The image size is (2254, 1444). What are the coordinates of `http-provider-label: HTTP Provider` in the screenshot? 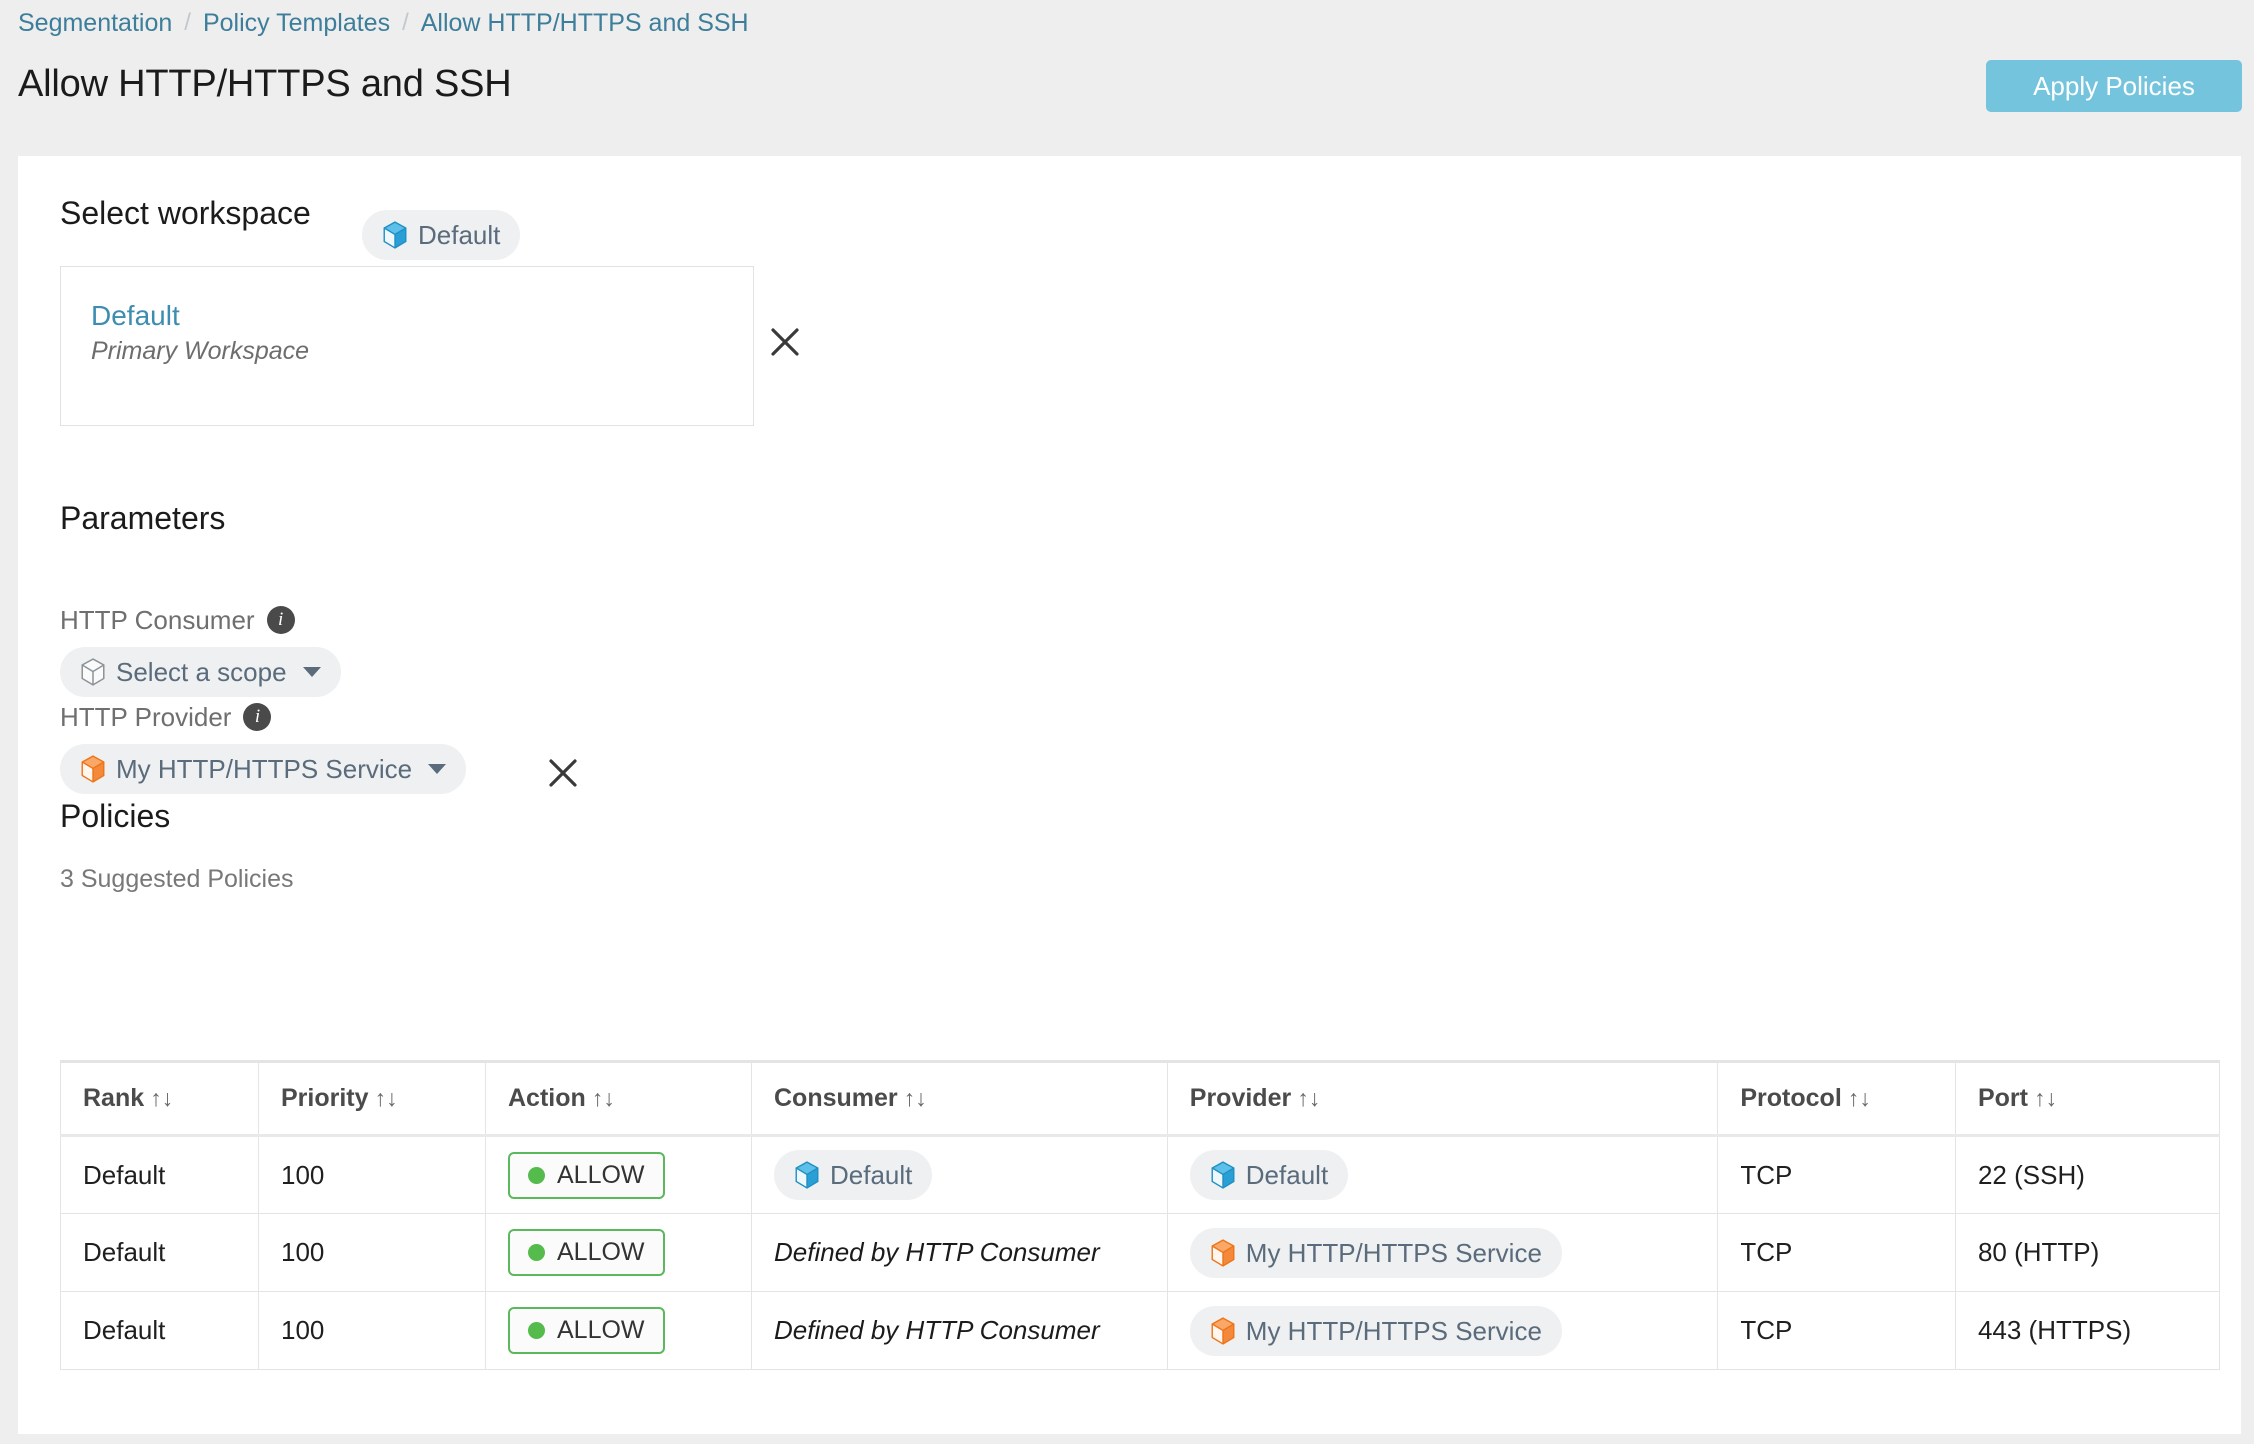 It's located at (146, 717).